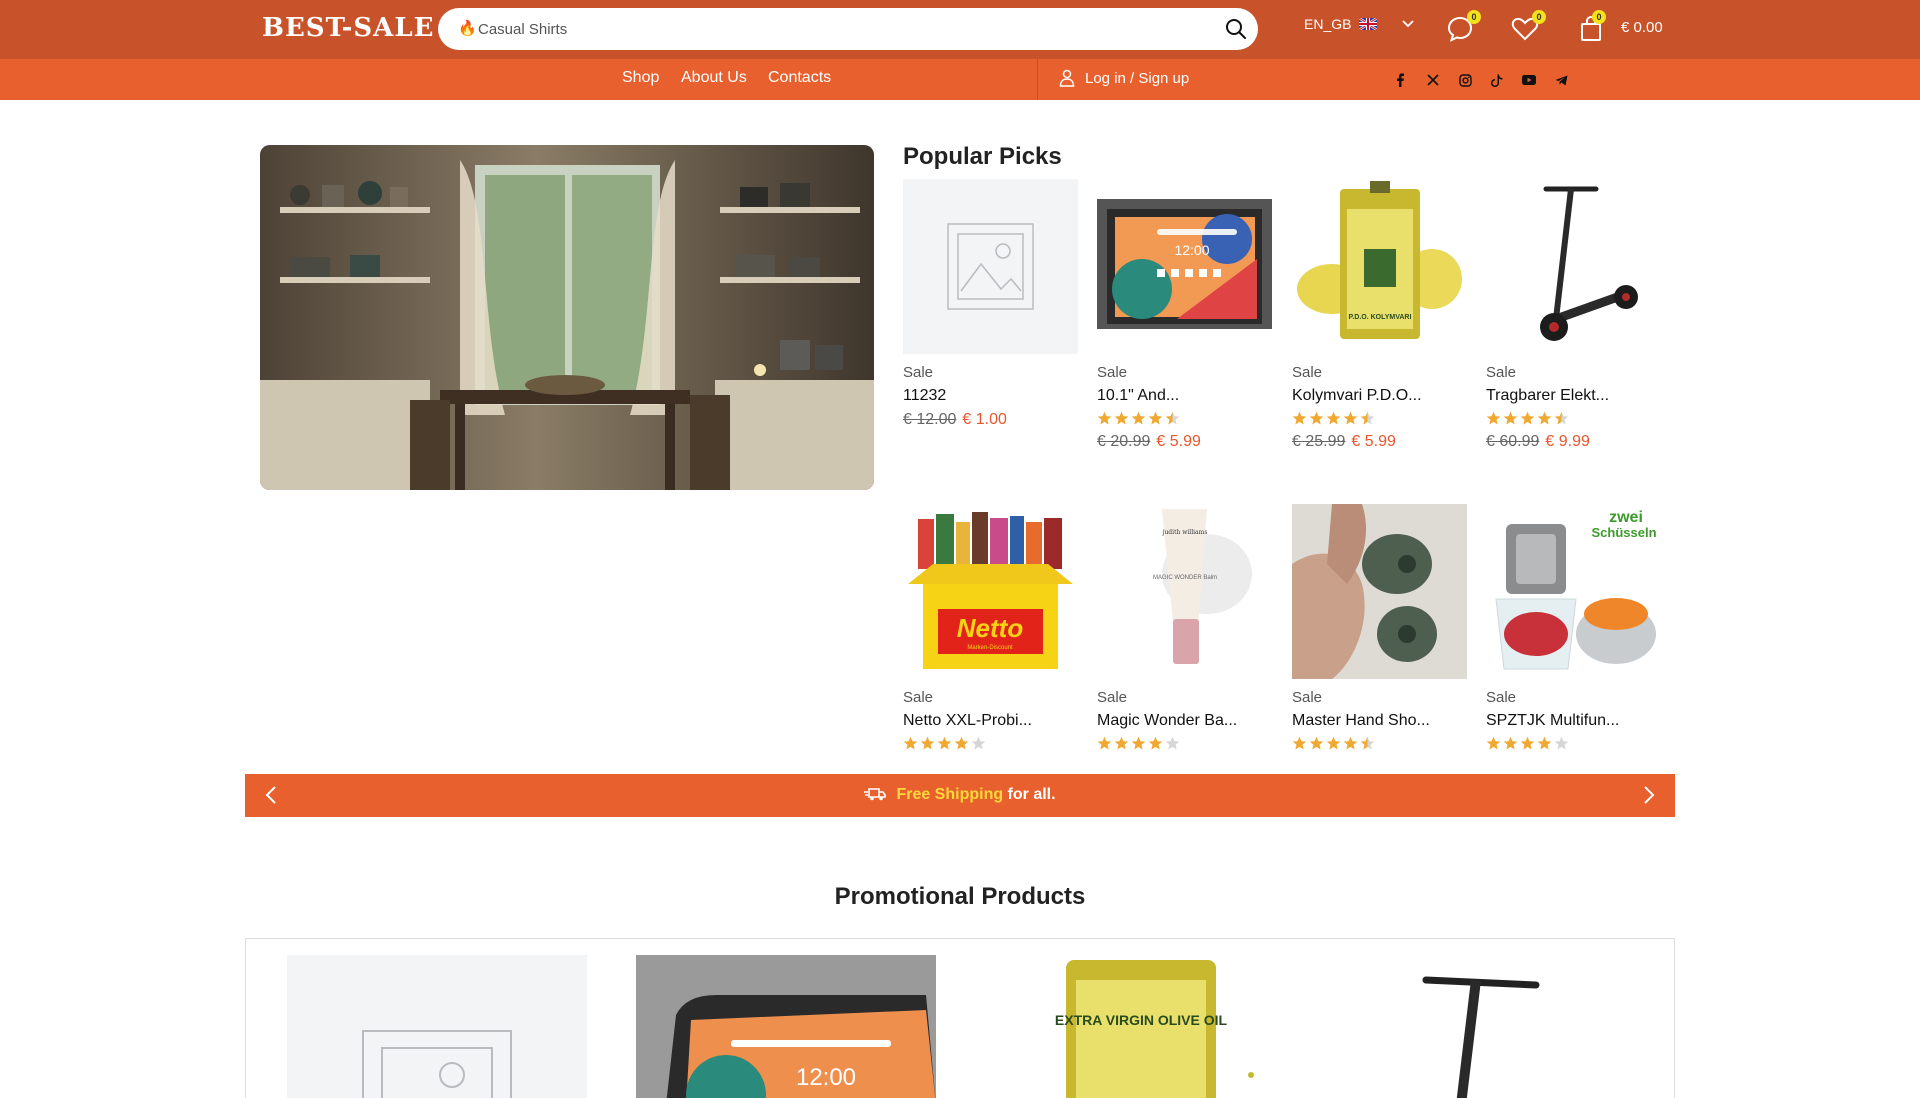 The image size is (1920, 1098). What do you see at coordinates (1529, 80) in the screenshot?
I see `youtube-icon` at bounding box center [1529, 80].